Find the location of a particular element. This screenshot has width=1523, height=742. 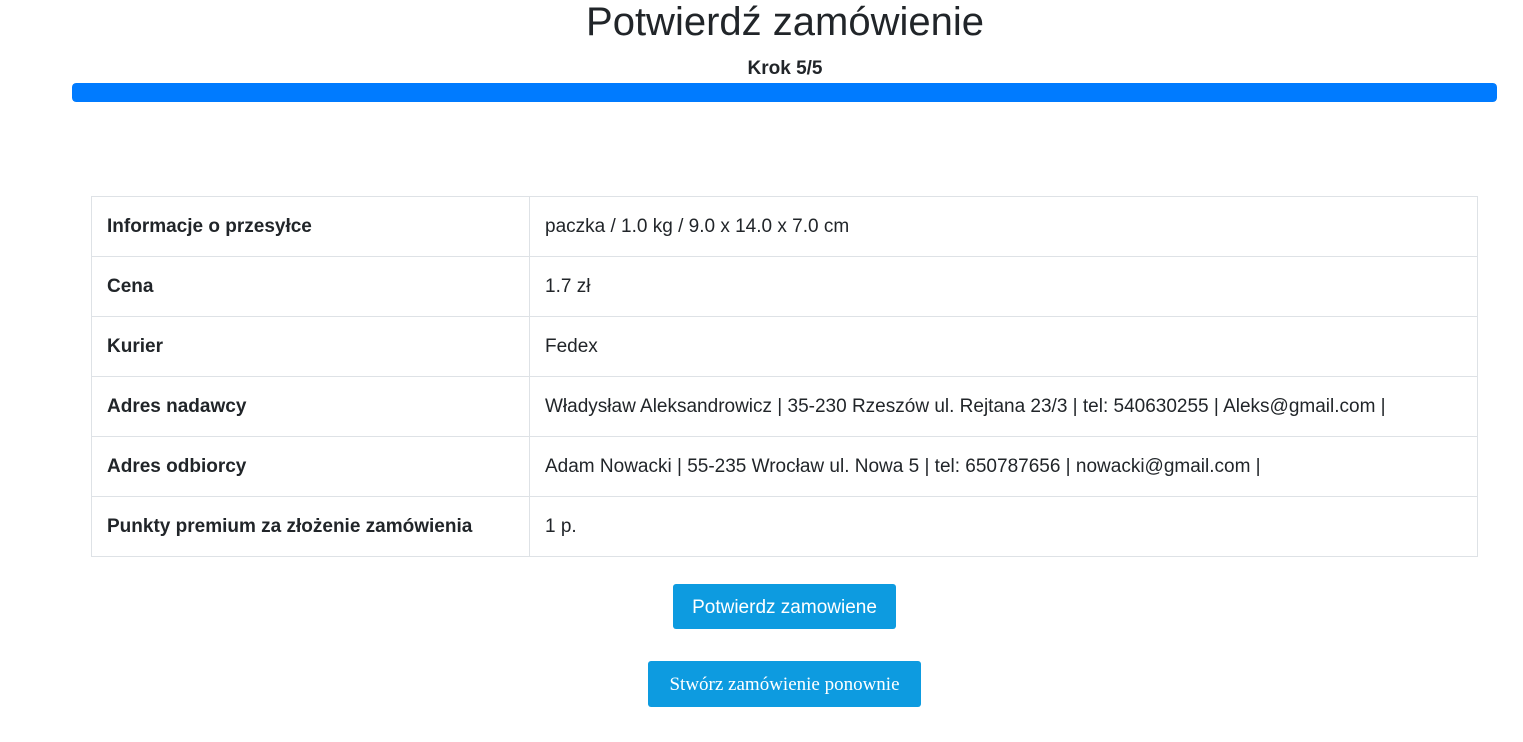

table-row: Cena 1.7 zł is located at coordinates (784, 286).